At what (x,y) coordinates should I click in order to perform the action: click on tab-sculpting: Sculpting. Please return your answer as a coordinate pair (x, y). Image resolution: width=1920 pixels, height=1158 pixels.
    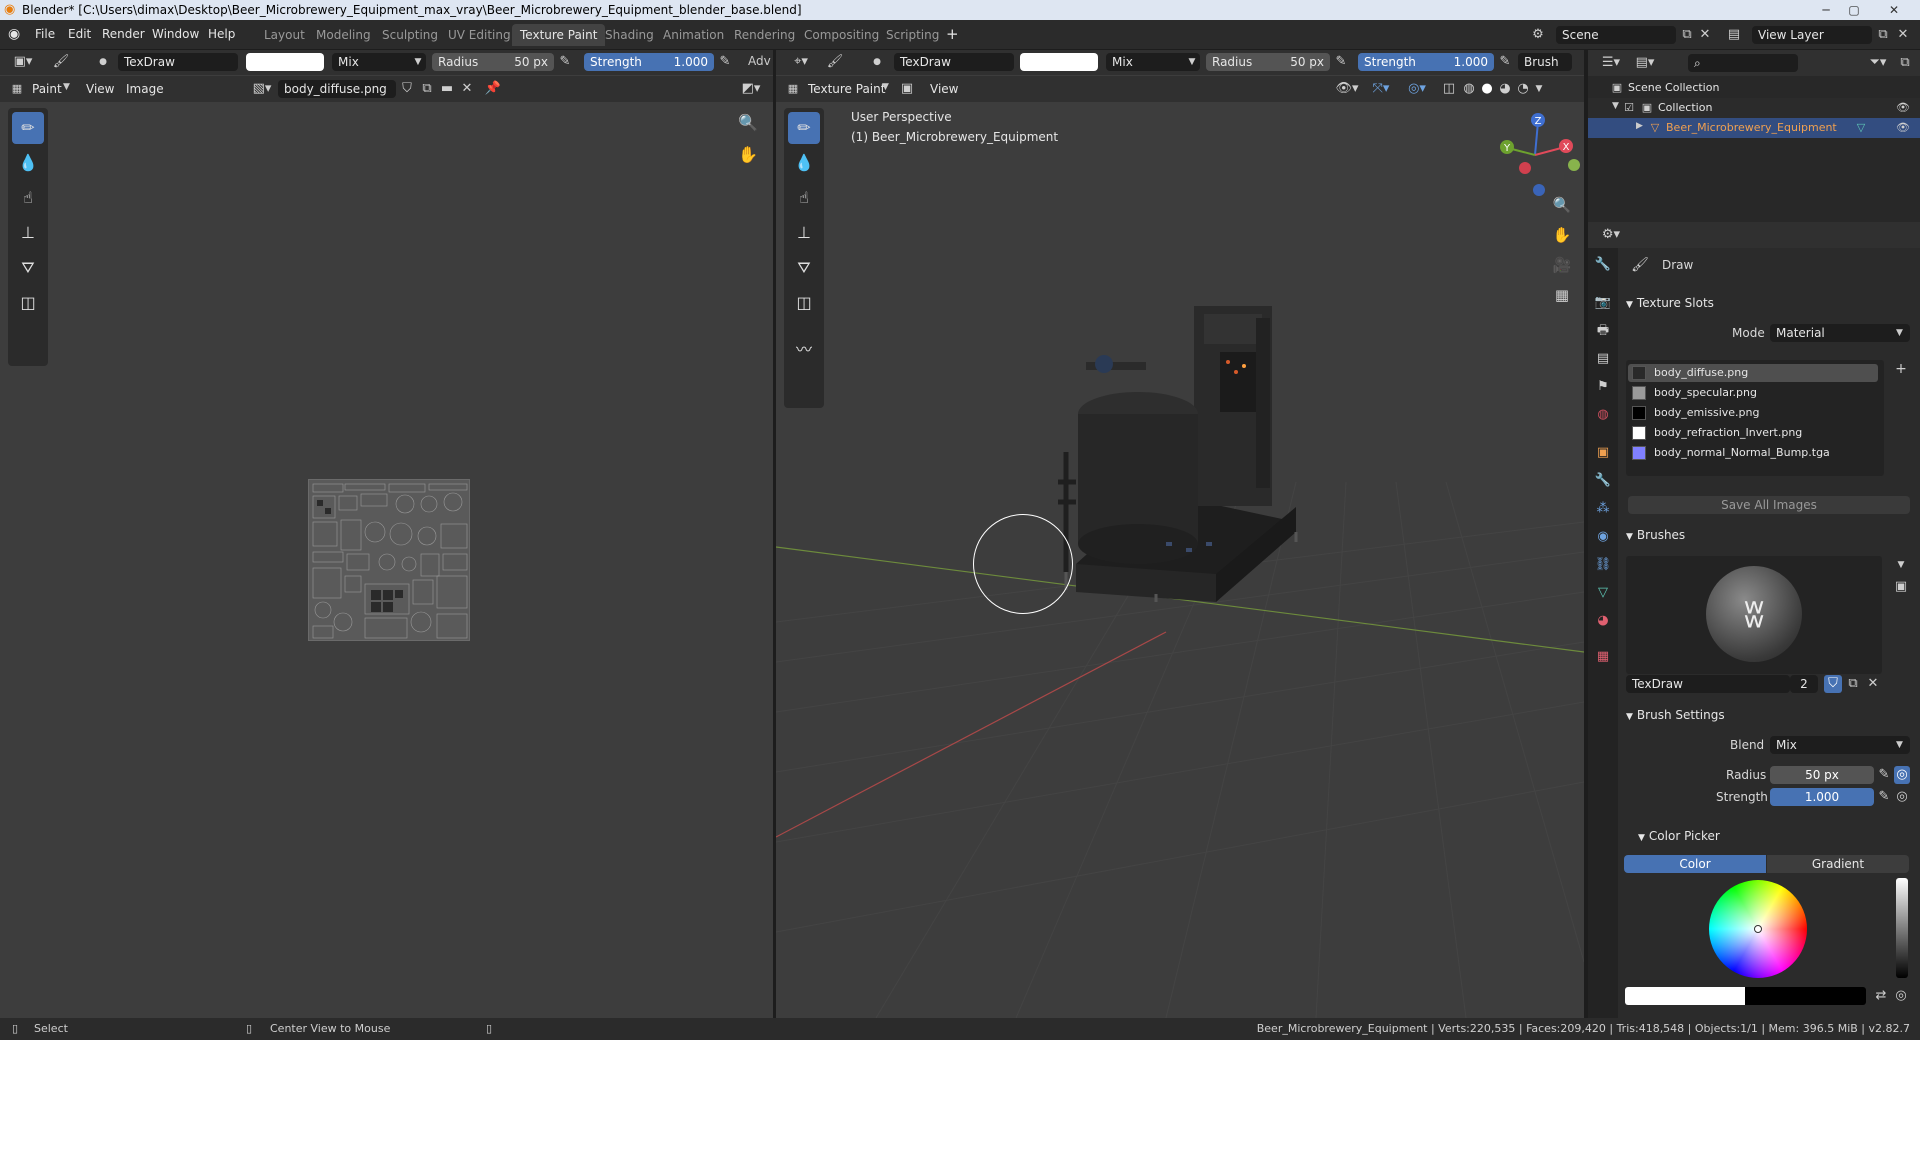
    Looking at the image, I should click on (410, 35).